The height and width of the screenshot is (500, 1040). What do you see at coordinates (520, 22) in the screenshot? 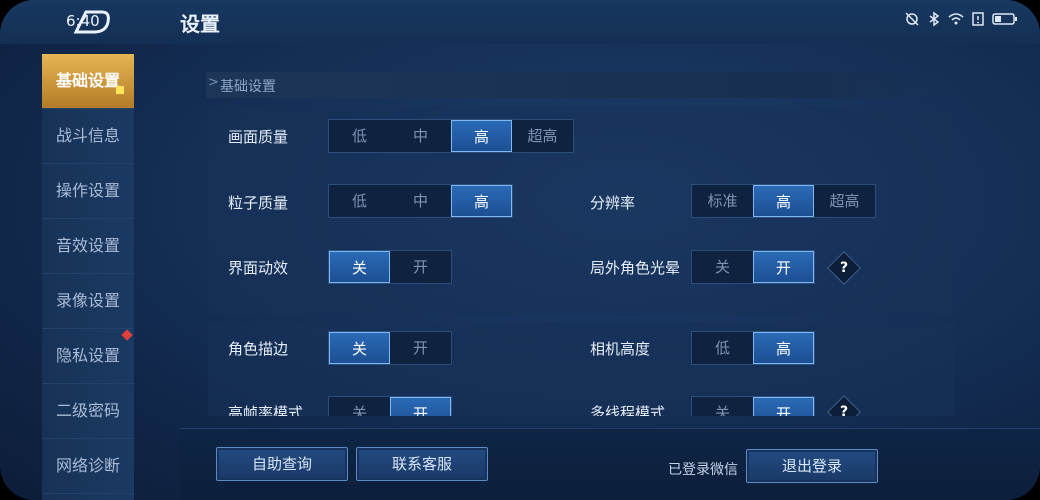
I see `top-bar: 6:40 设置` at bounding box center [520, 22].